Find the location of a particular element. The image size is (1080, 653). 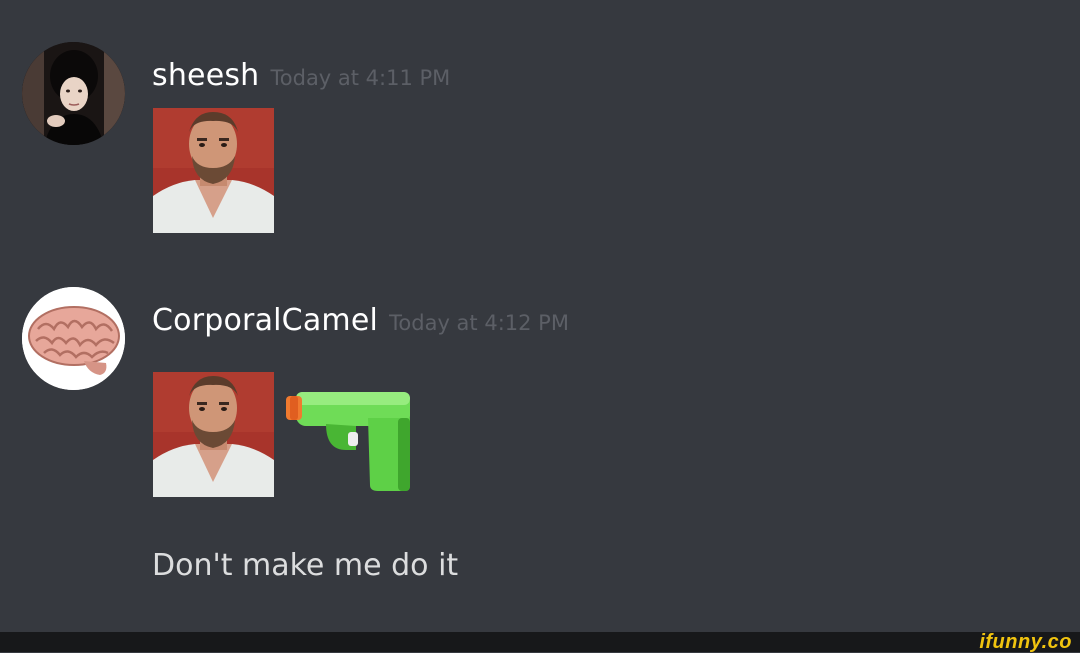

message-header: sheesh Today at 4:11 PM is located at coordinates (301, 75).